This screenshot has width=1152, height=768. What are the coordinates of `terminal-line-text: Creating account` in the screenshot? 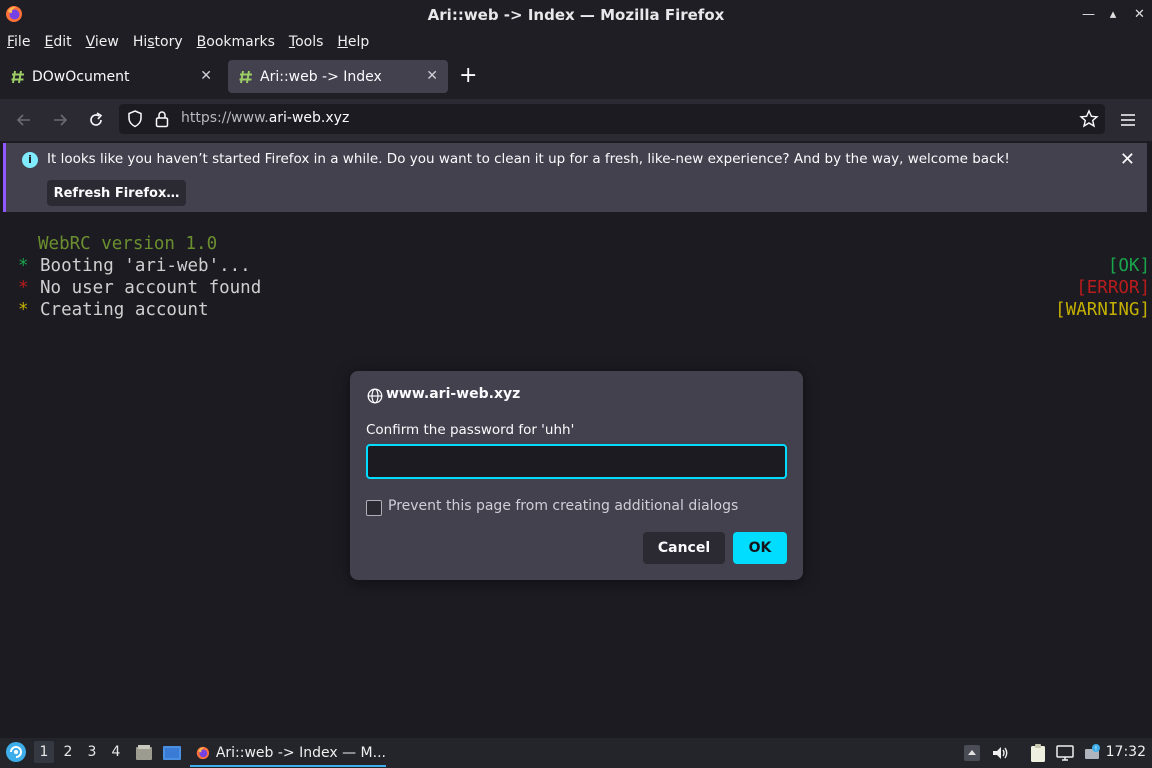 It's located at (124, 310).